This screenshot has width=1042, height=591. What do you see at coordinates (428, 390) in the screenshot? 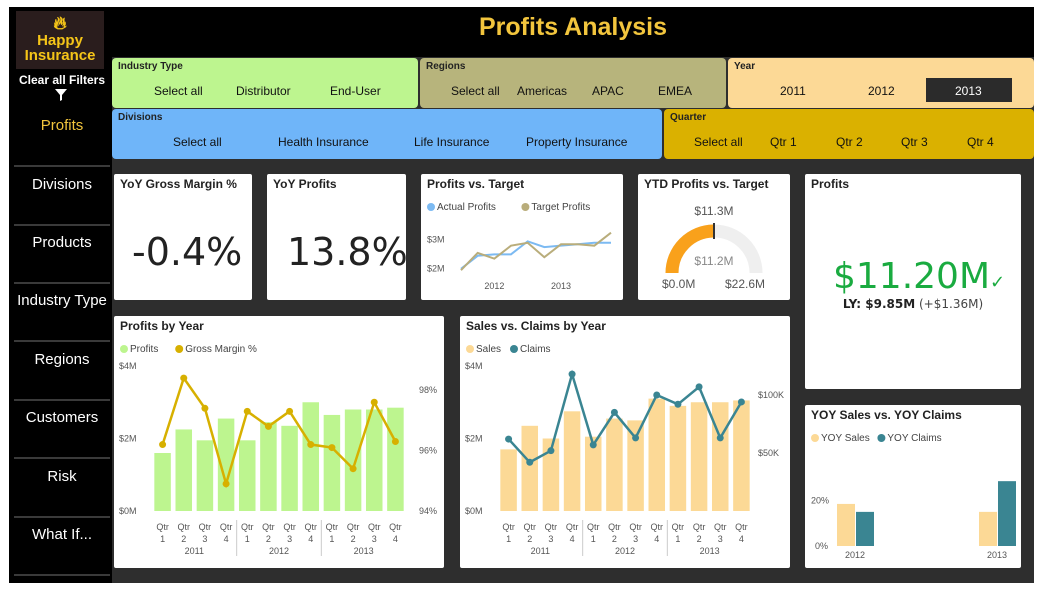
I see `y2-tick-label: 98%` at bounding box center [428, 390].